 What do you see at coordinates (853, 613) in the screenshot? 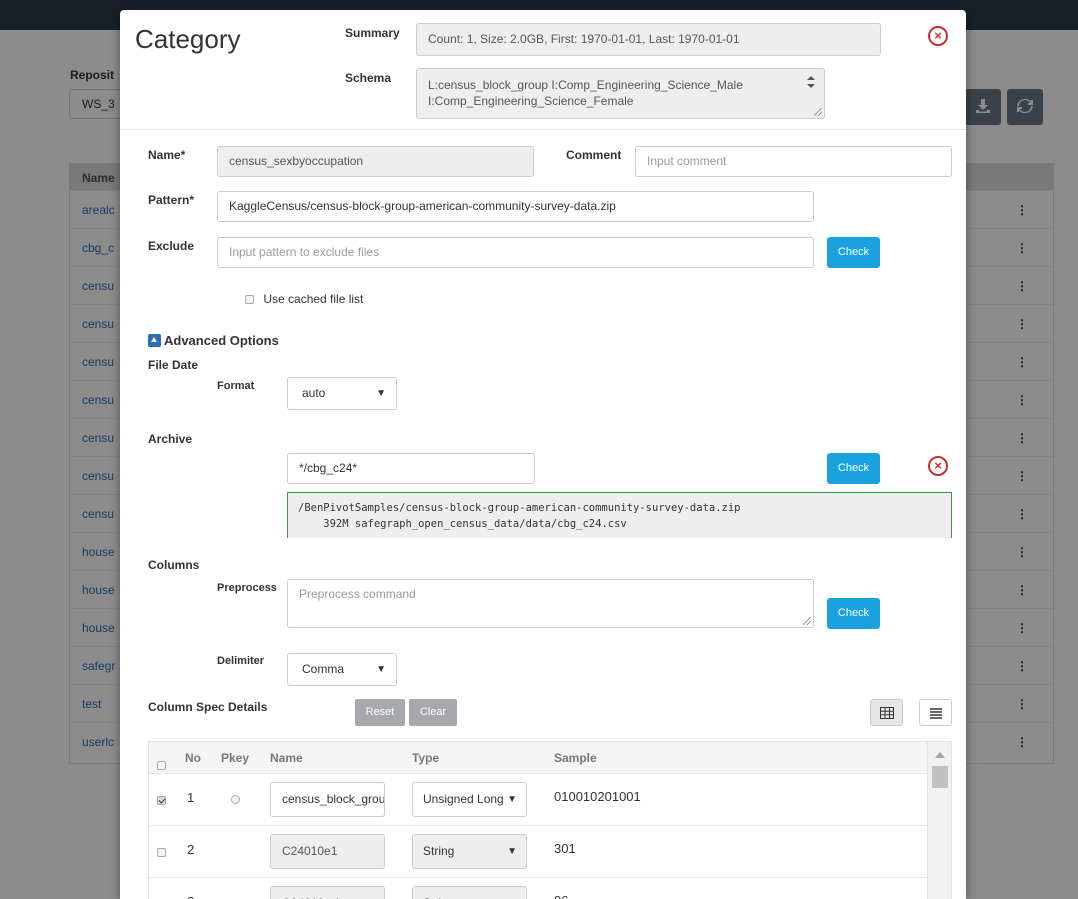
I see `preprocess-check-button: Check` at bounding box center [853, 613].